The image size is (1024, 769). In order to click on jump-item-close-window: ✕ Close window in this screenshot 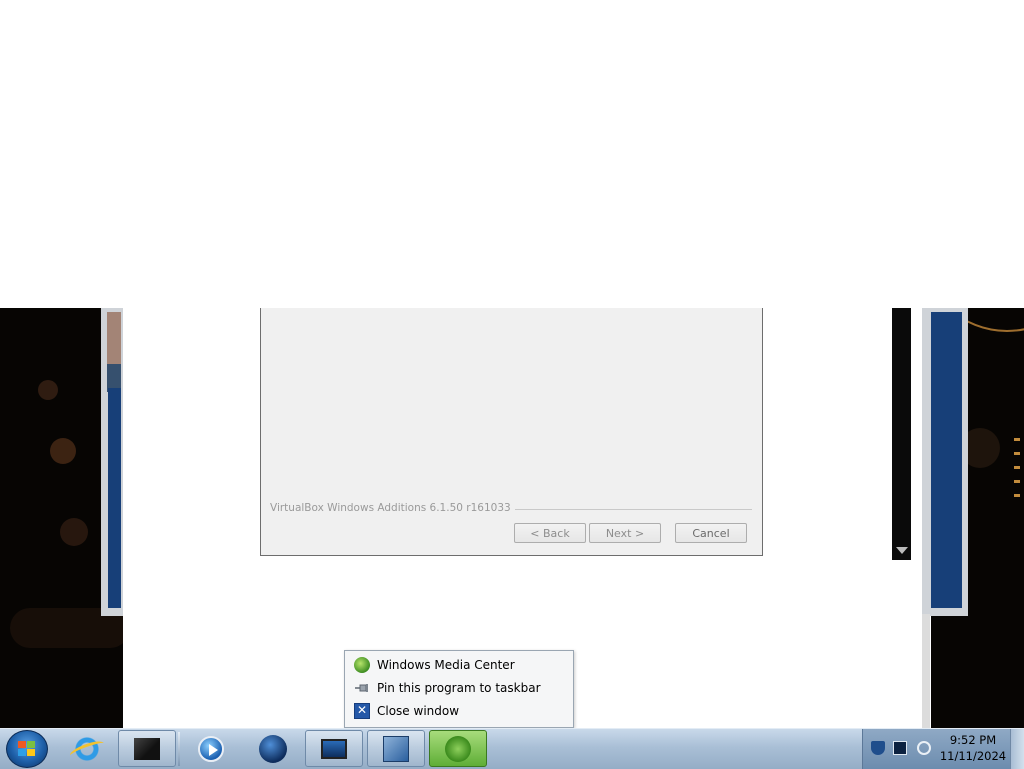, I will do `click(459, 711)`.